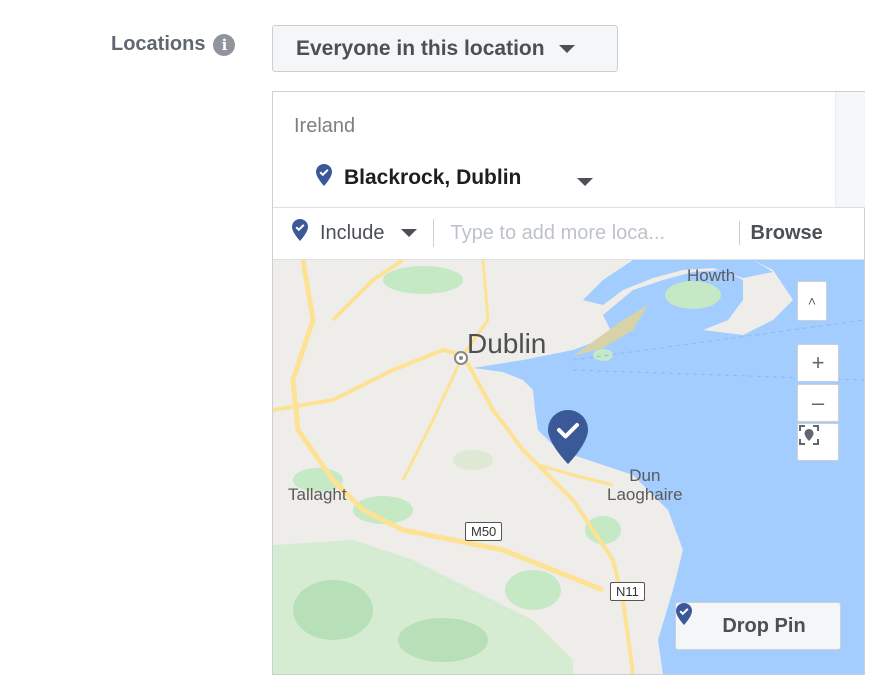 The image size is (894, 690). What do you see at coordinates (818, 403) in the screenshot?
I see `zoom-out-button: –` at bounding box center [818, 403].